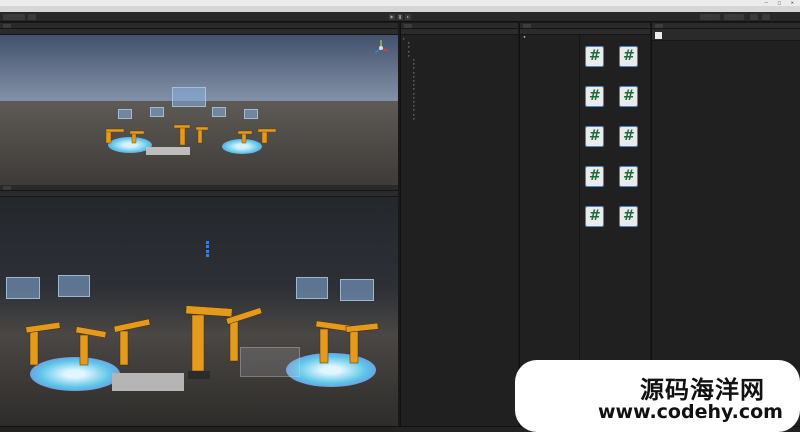 The image size is (800, 432). I want to click on layout-dropdown, so click(734, 17).